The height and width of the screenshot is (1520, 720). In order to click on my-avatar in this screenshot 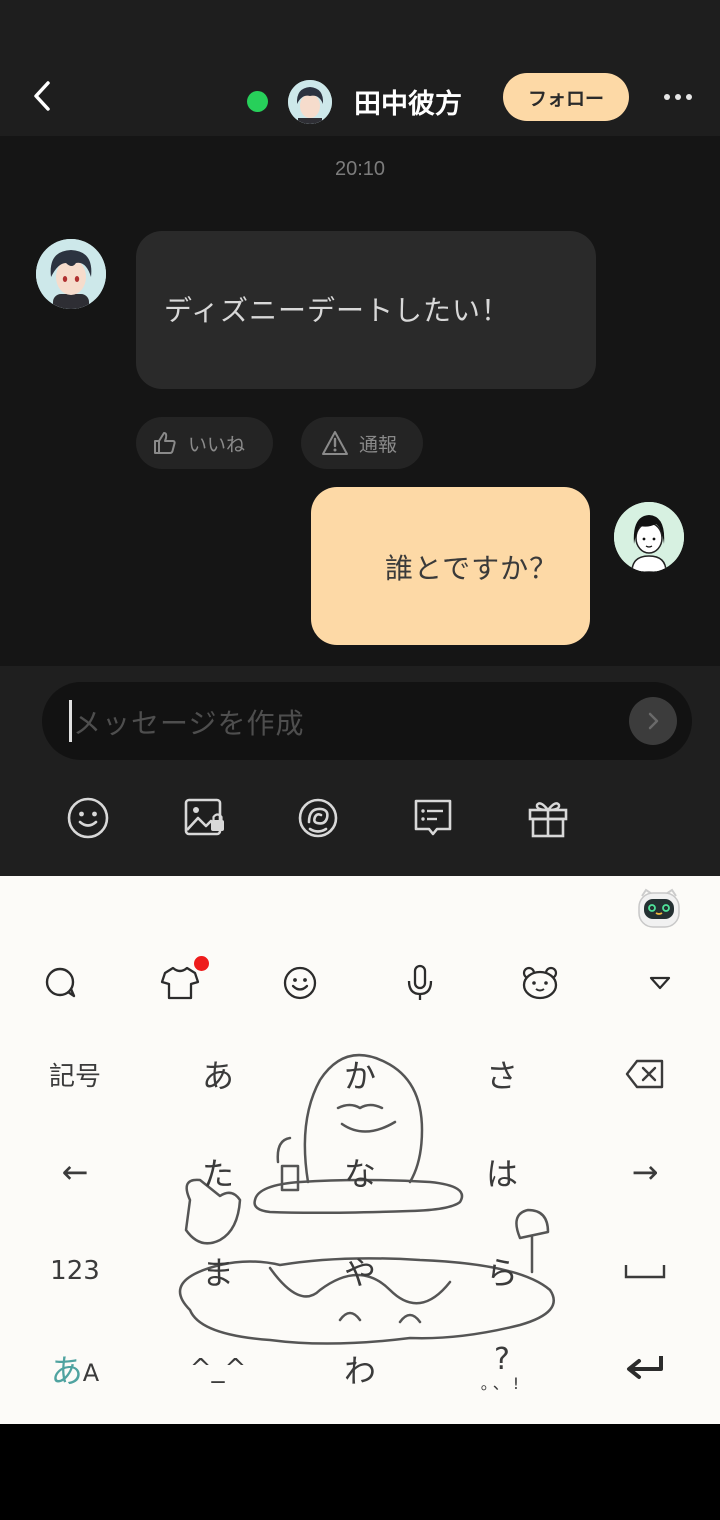, I will do `click(649, 537)`.